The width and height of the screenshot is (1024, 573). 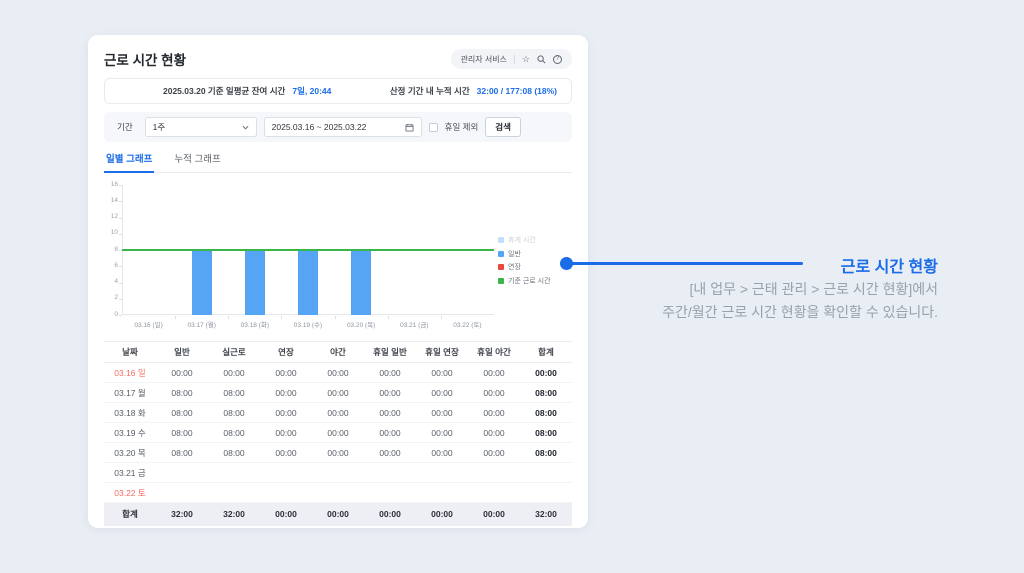 What do you see at coordinates (130, 372) in the screenshot?
I see `date-cell: 03.16 일` at bounding box center [130, 372].